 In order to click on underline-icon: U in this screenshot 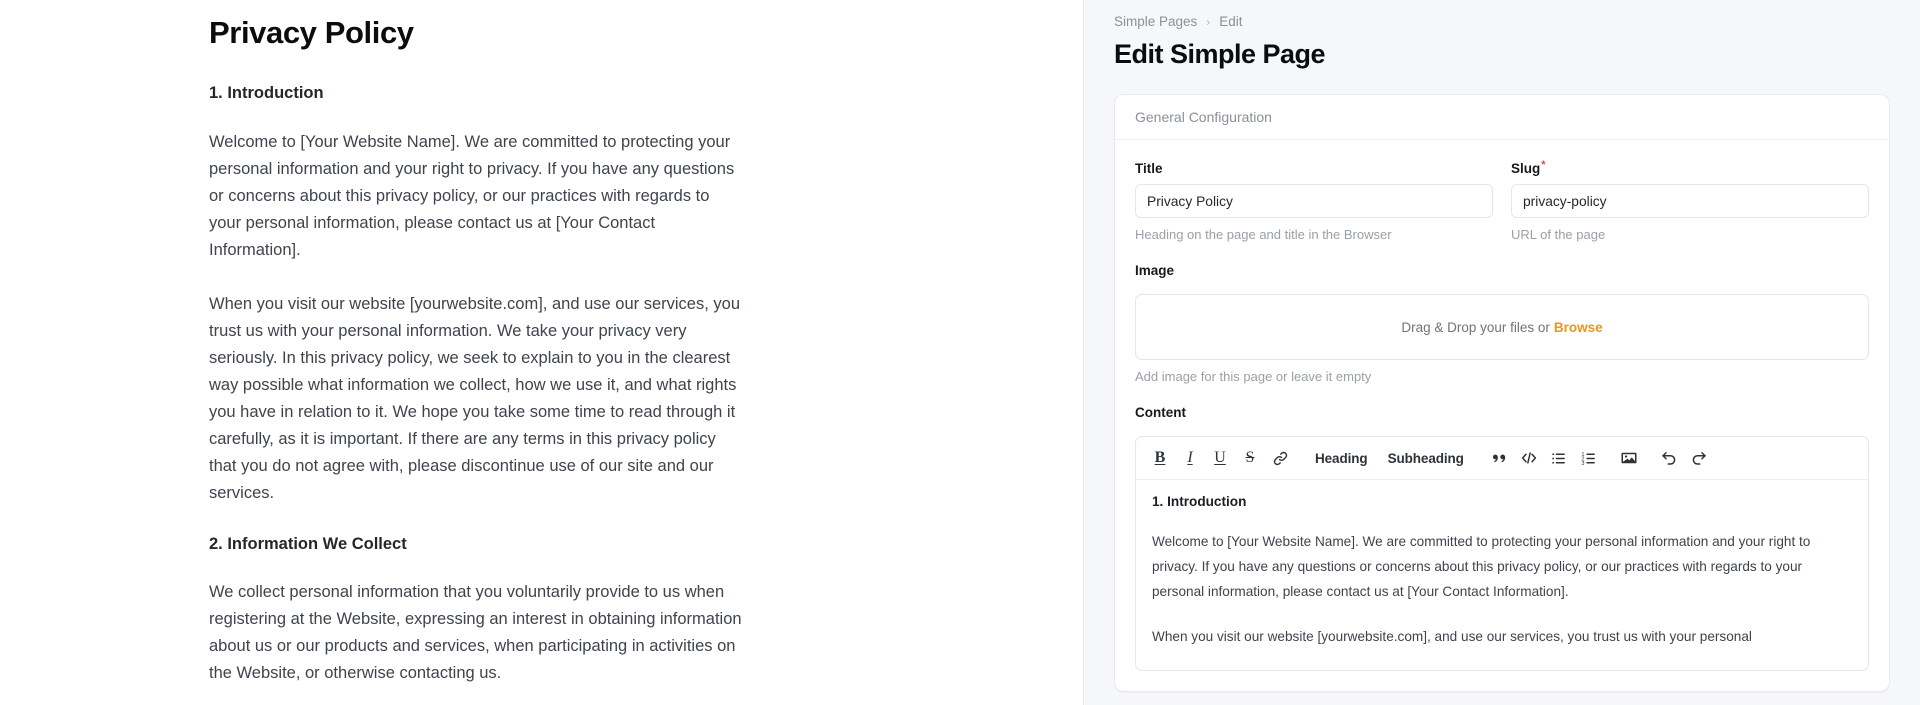, I will do `click(1220, 458)`.